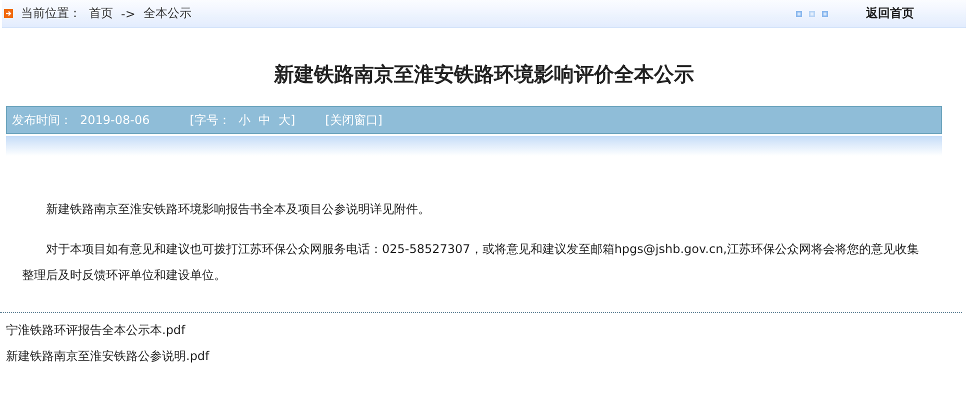  Describe the element at coordinates (483, 74) in the screenshot. I see `article-title: 新建铁路南京至淮安铁路环境影响评价全本公示` at that location.